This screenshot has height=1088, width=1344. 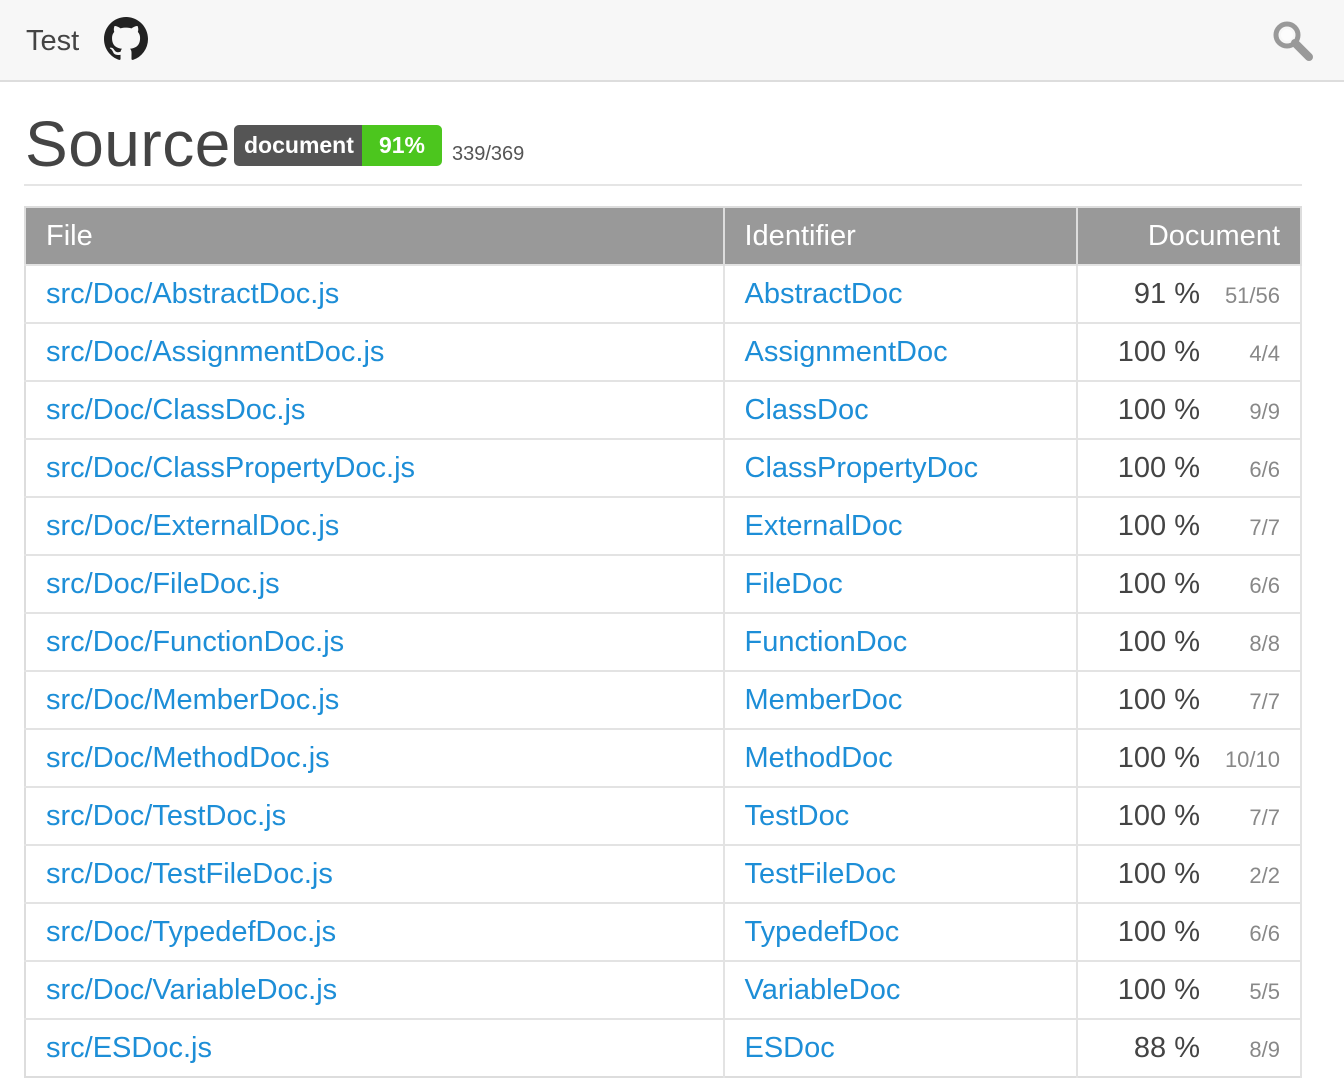 I want to click on file-link: src/Doc/MemberDoc.js, so click(x=192, y=700).